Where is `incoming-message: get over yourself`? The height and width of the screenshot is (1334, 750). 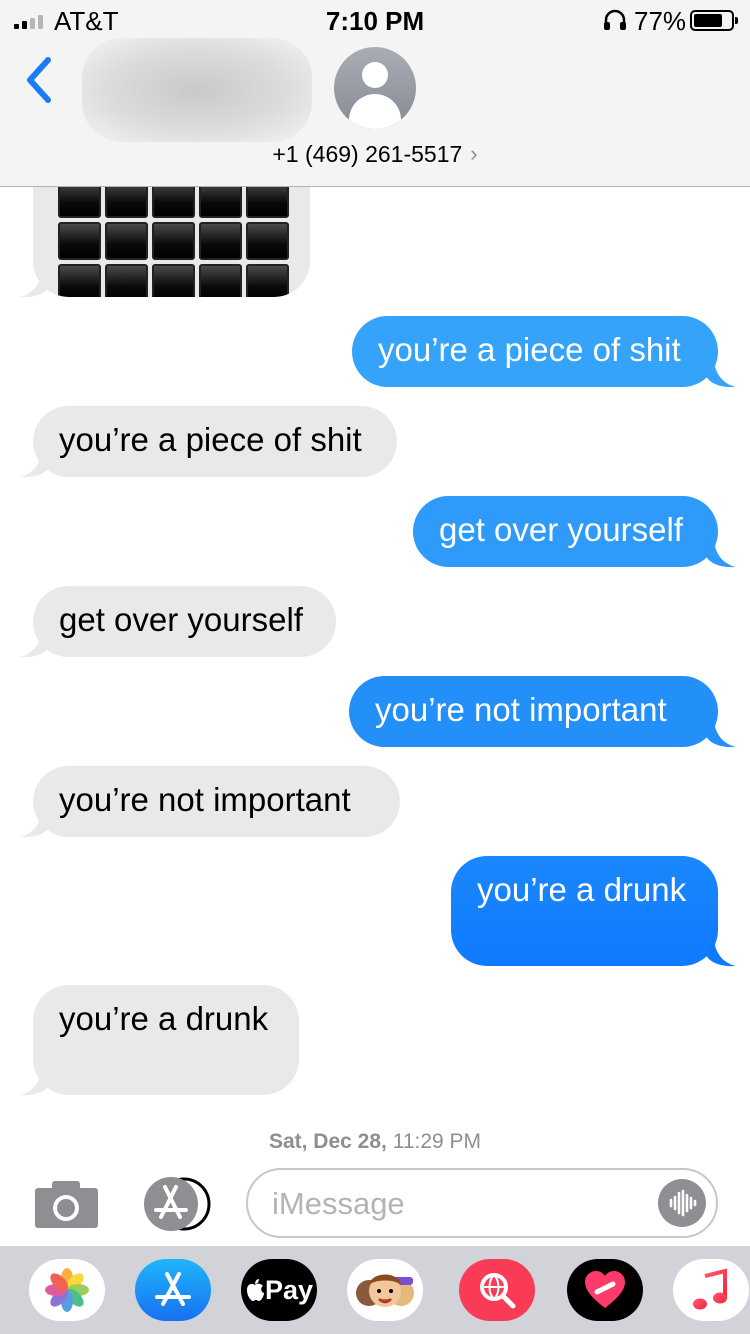
incoming-message: get over yourself is located at coordinates (184, 621).